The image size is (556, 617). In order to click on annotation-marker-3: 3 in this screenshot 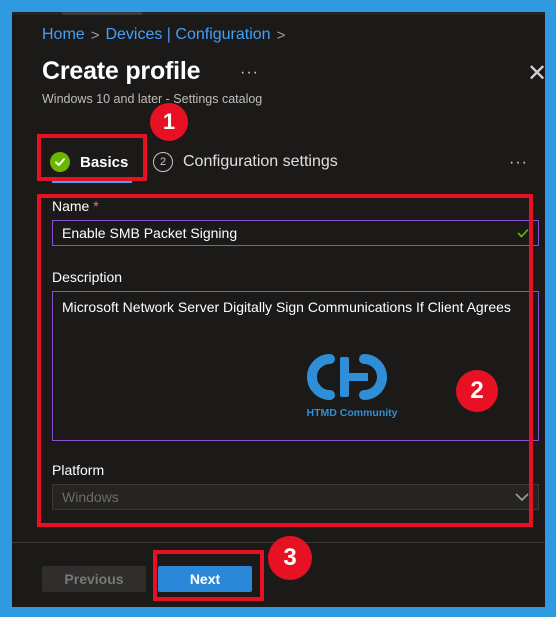, I will do `click(290, 558)`.